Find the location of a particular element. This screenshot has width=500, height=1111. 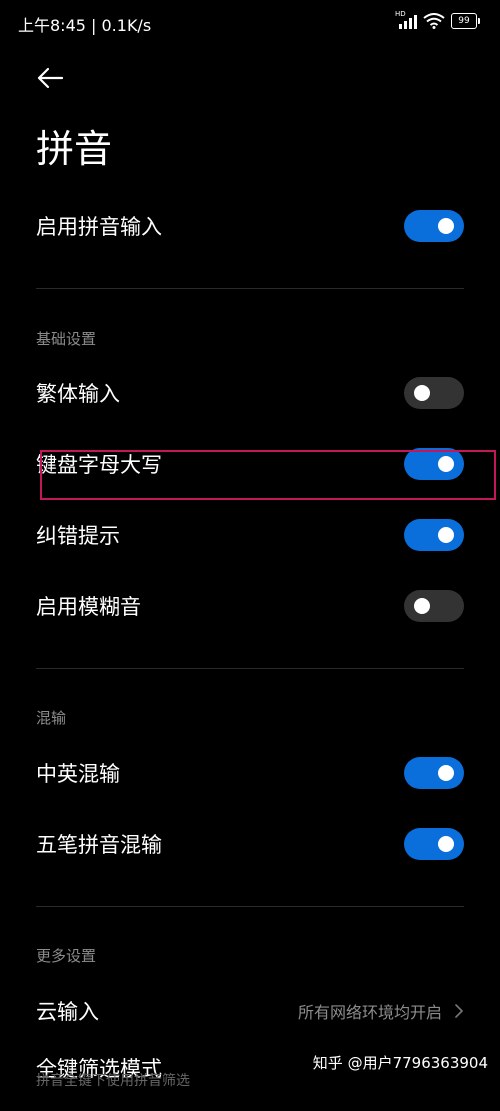

highlight-annotation-box is located at coordinates (268, 475).